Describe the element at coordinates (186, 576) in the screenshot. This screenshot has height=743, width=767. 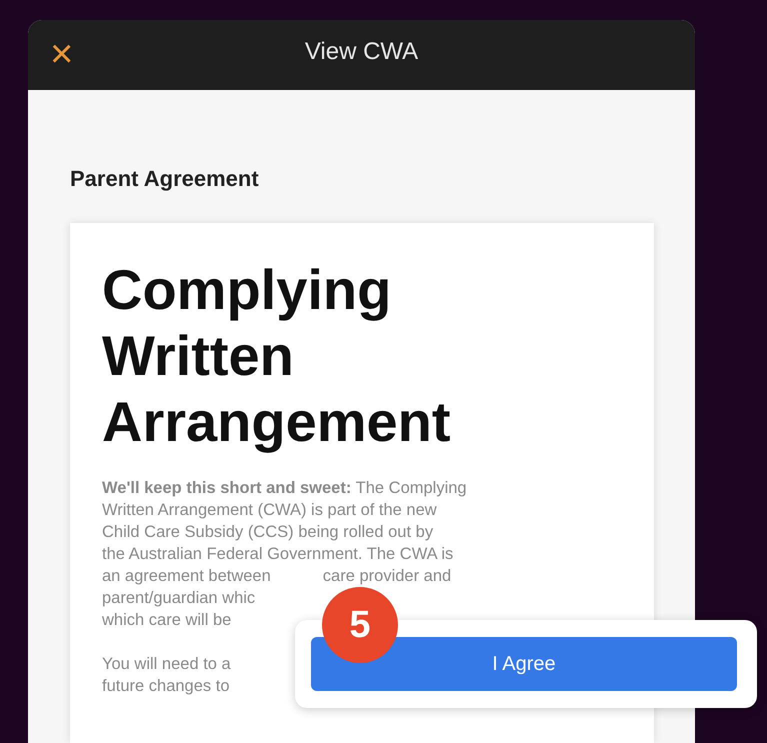
I see `paragraph-text: an agreement between` at that location.